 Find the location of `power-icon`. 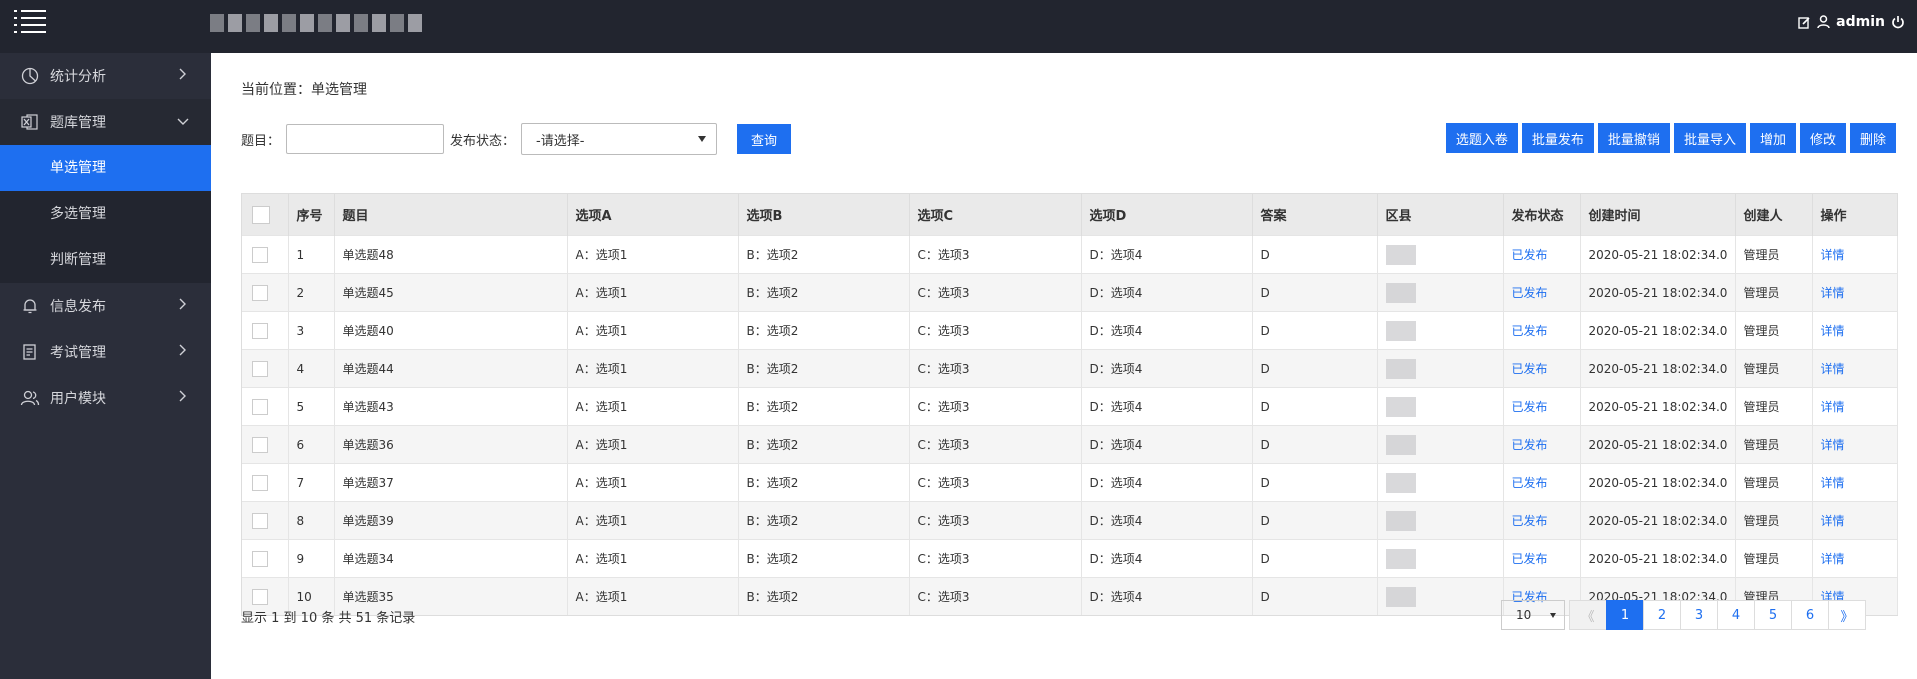

power-icon is located at coordinates (1898, 22).